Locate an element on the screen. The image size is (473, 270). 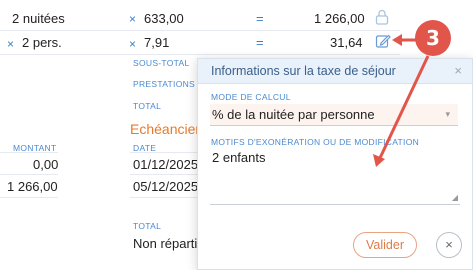
step-badge: 3 is located at coordinates (433, 38).